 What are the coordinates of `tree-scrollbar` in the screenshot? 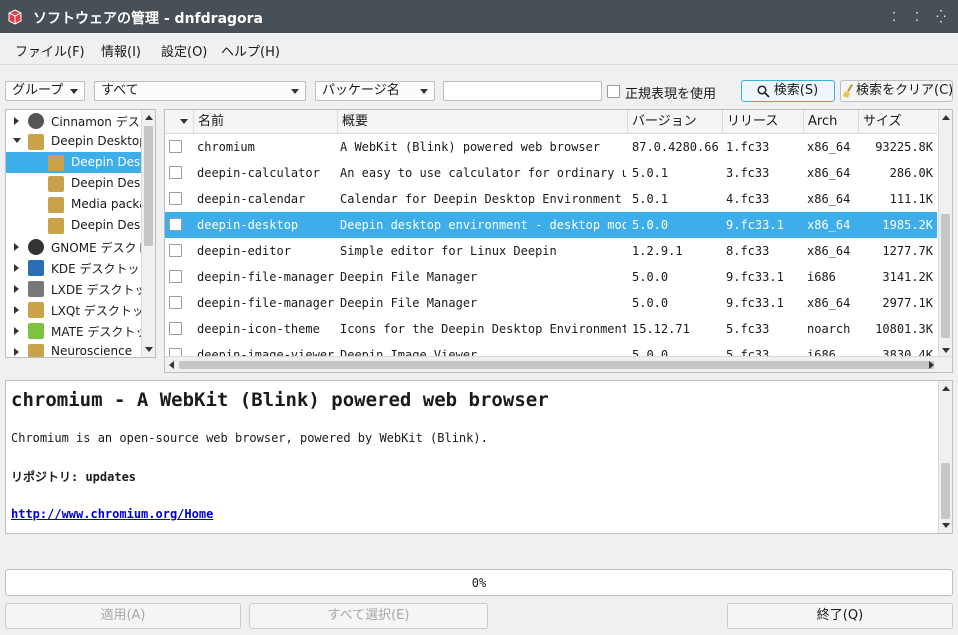 It's located at (148, 233).